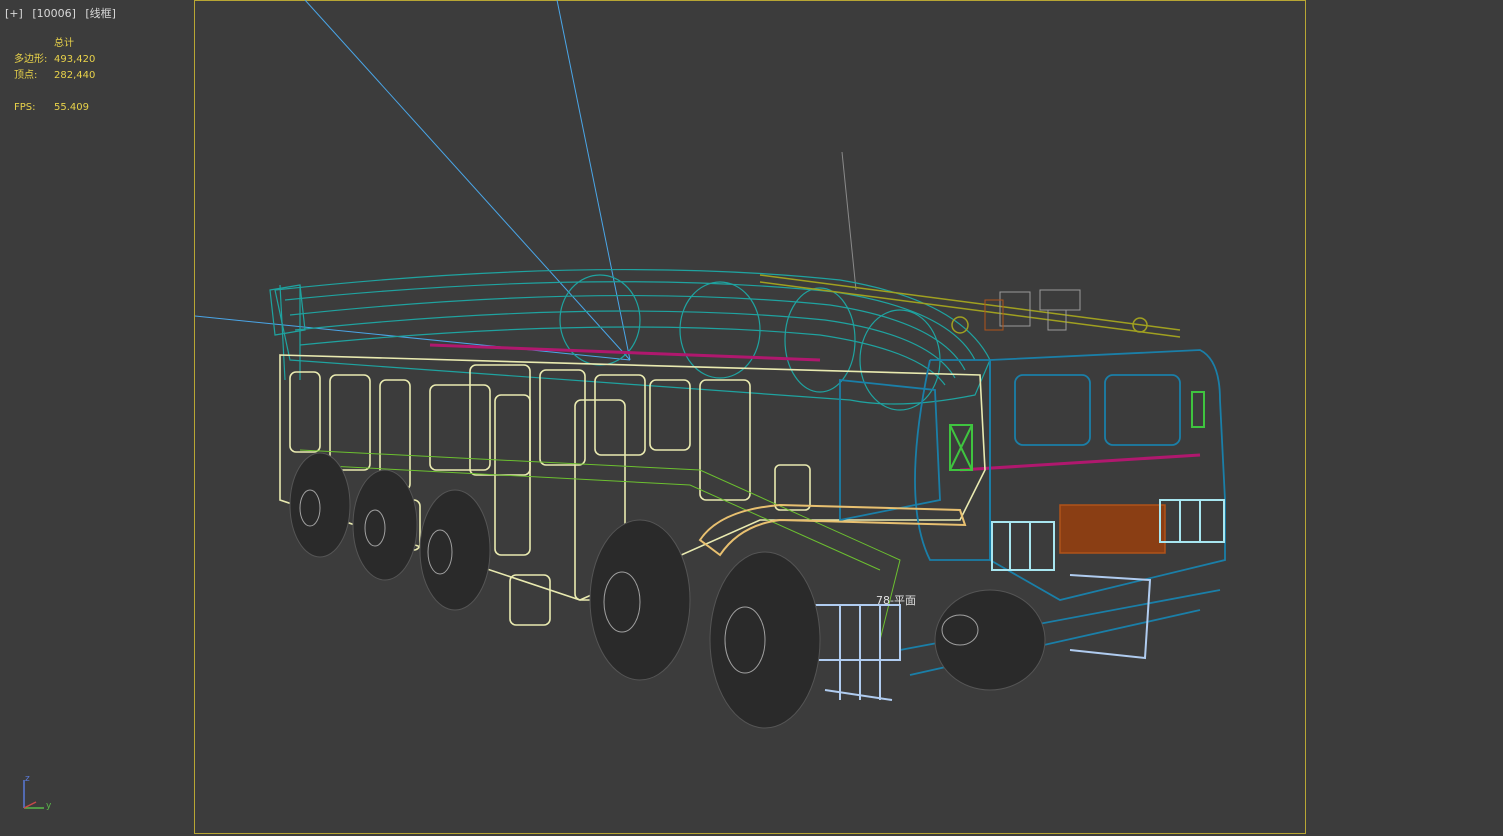 This screenshot has height=836, width=1503. What do you see at coordinates (896, 600) in the screenshot?
I see `grid-plane-label: 78-平面` at bounding box center [896, 600].